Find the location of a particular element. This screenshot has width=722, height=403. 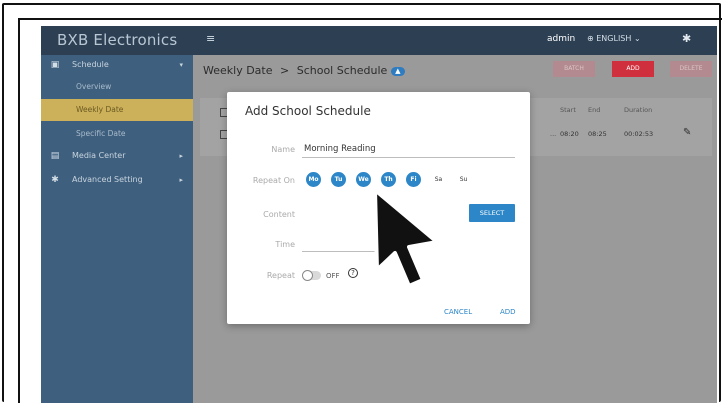

upload-icon: ▲ is located at coordinates (397, 71).